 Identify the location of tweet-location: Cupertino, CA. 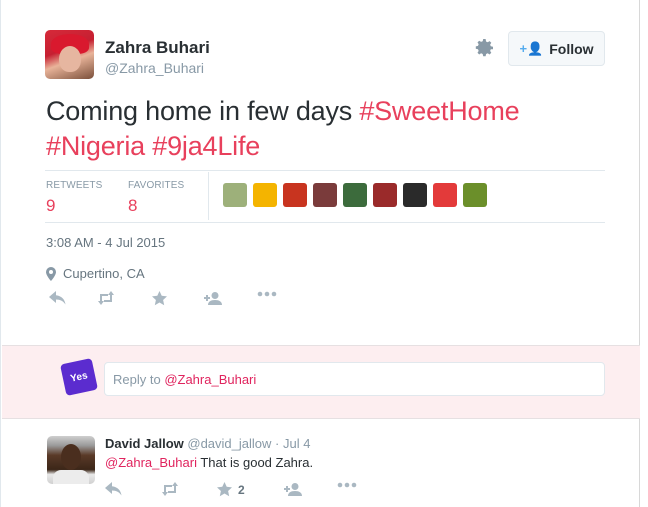
(95, 273).